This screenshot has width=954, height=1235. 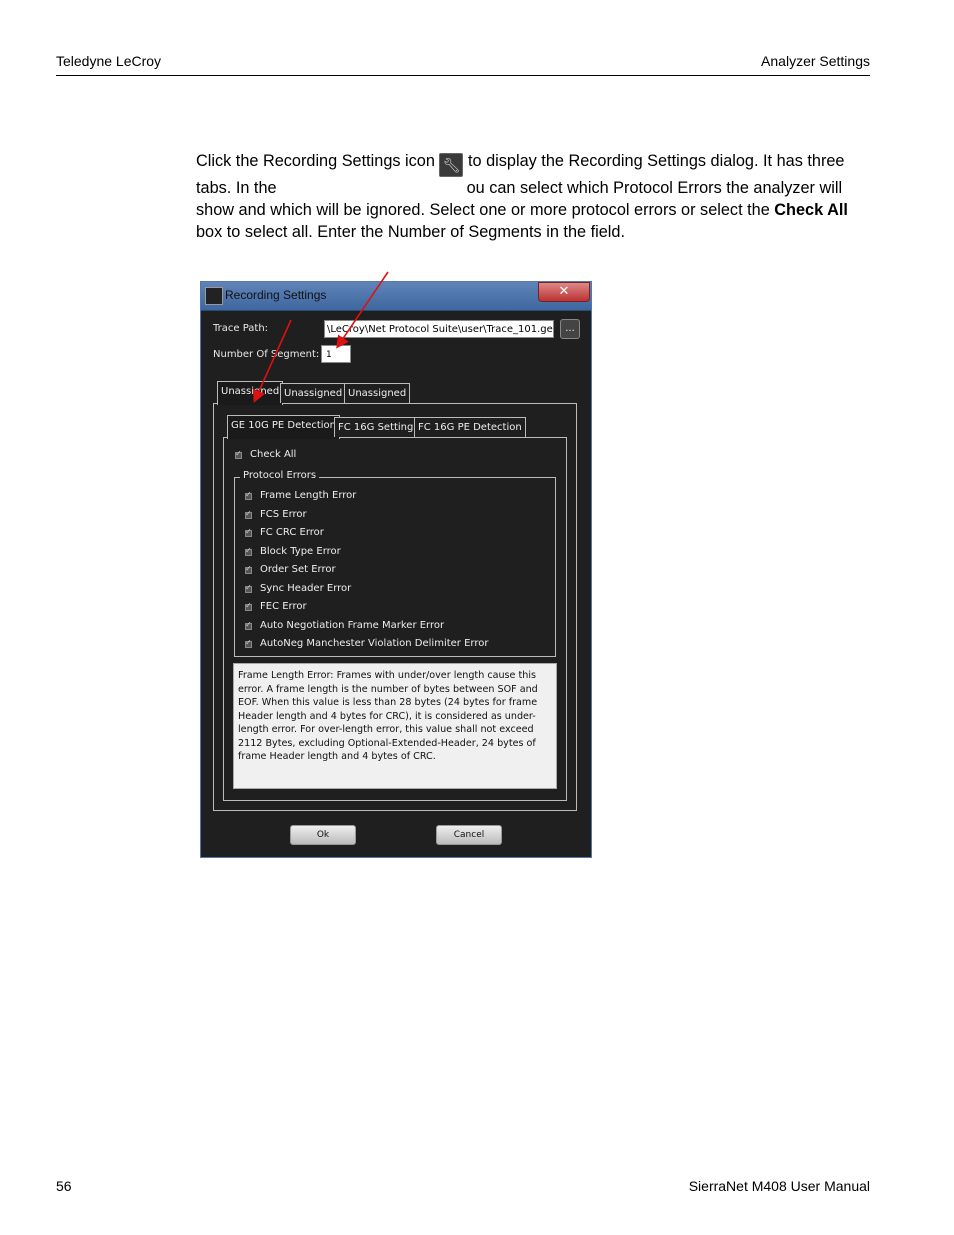 I want to click on manual-title: SierraNet M408 User Manual, so click(x=779, y=1186).